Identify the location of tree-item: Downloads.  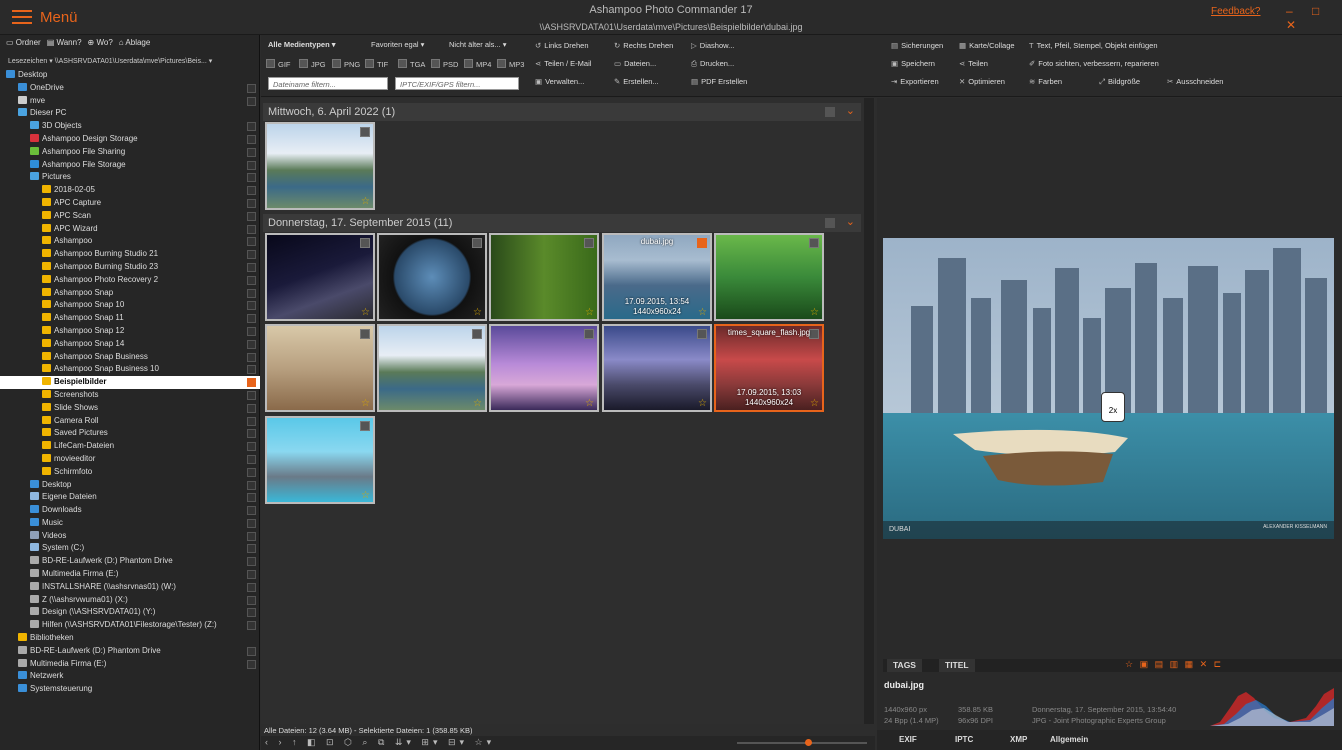
(130, 510).